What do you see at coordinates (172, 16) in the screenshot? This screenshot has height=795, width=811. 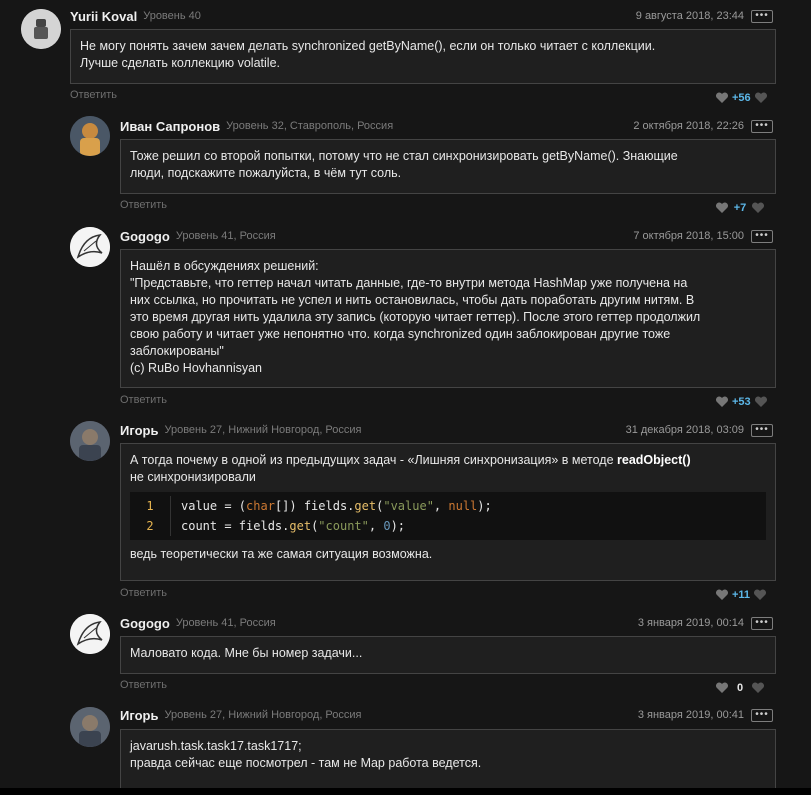 I see `author-level: Уровень 40` at bounding box center [172, 16].